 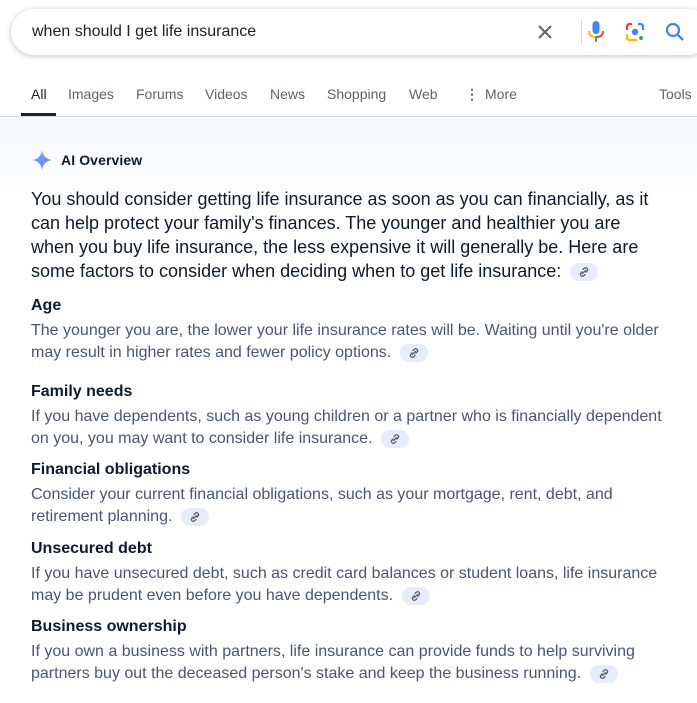 What do you see at coordinates (109, 626) in the screenshot?
I see `factor-title: Business ownership` at bounding box center [109, 626].